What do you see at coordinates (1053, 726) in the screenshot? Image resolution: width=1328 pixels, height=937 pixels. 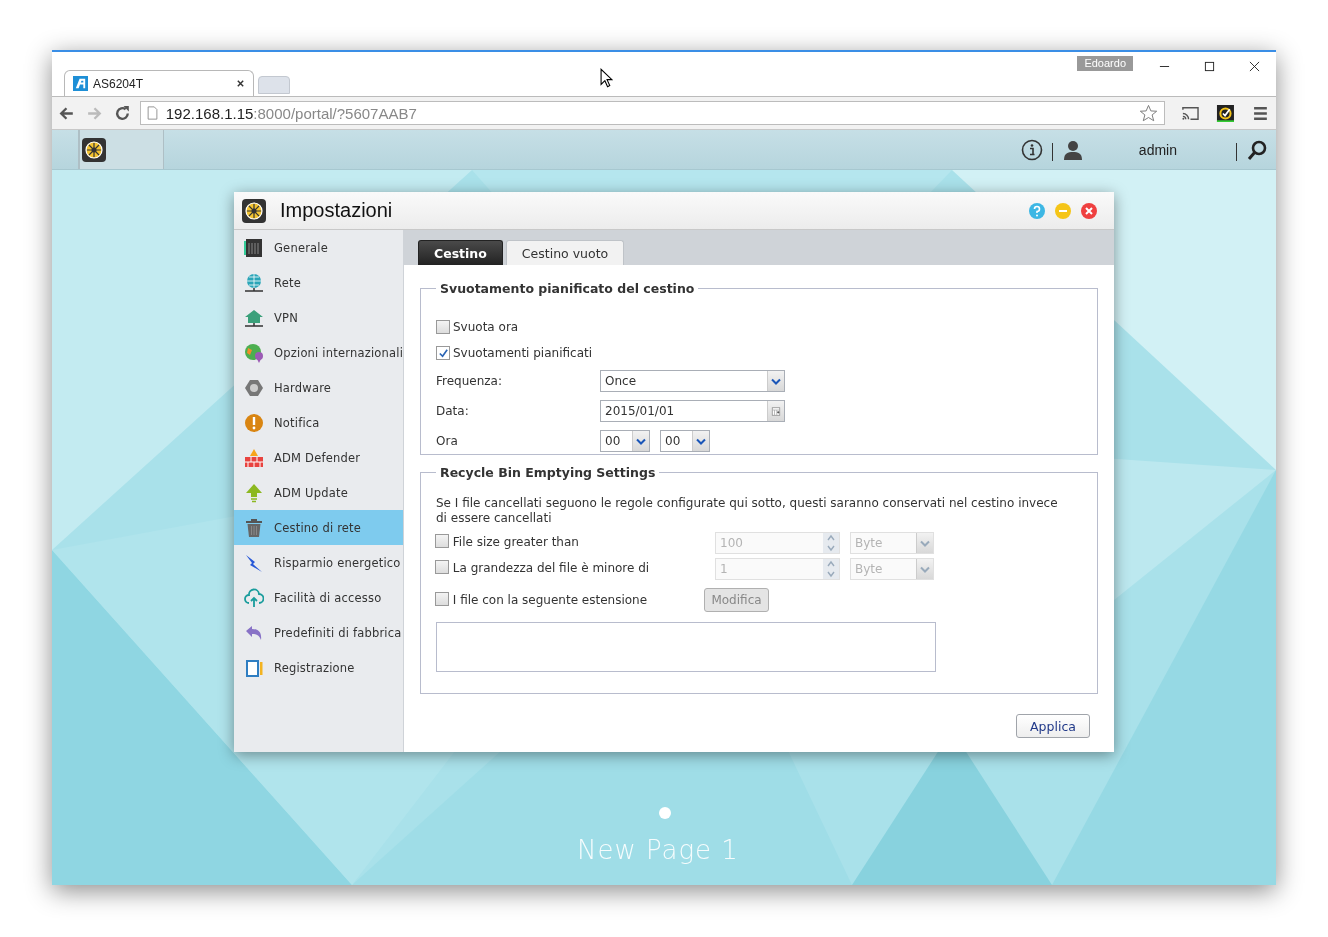 I see `apply-button: Applica` at bounding box center [1053, 726].